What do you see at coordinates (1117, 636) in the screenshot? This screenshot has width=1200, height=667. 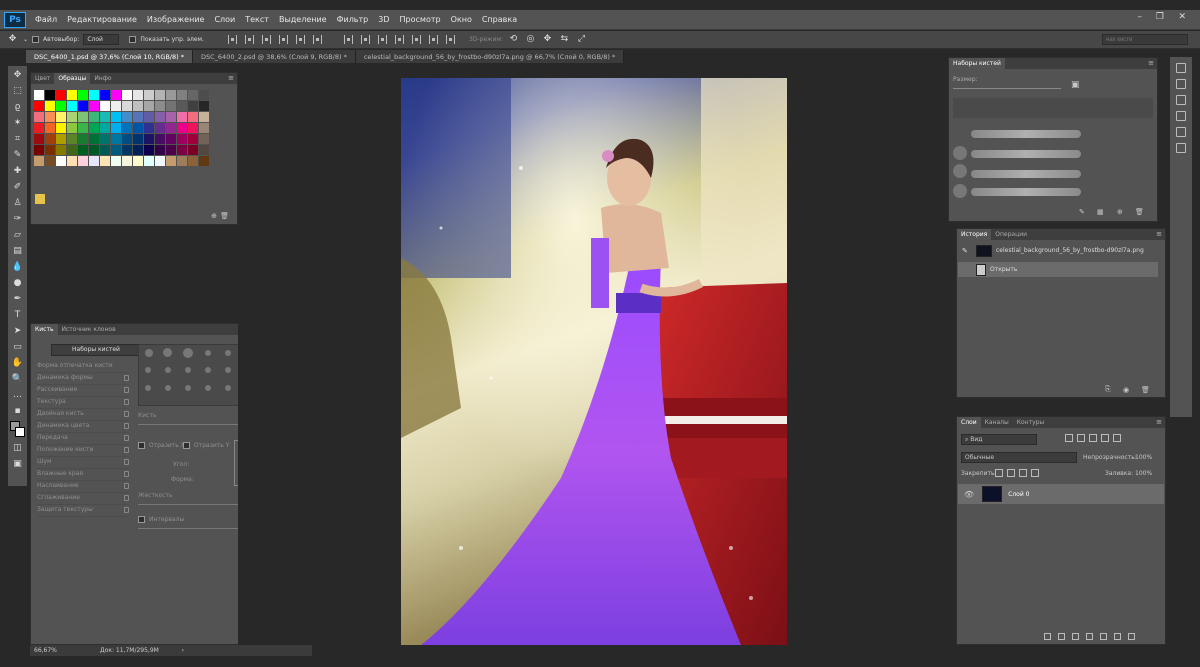 I see `new-layer-icon` at bounding box center [1117, 636].